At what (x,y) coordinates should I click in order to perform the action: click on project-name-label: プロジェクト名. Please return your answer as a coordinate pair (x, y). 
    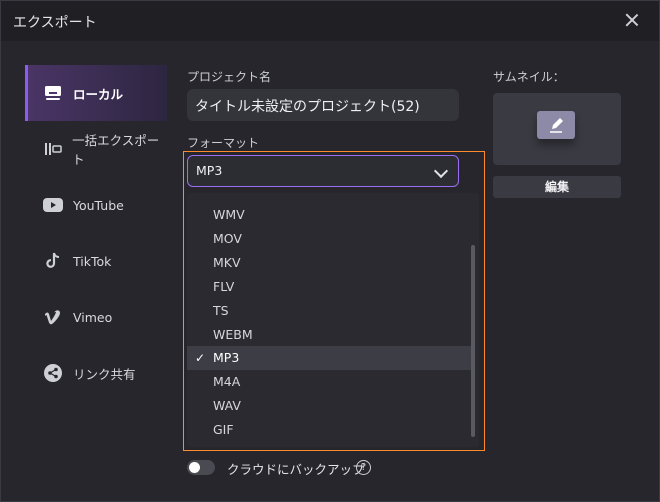
    Looking at the image, I should click on (229, 77).